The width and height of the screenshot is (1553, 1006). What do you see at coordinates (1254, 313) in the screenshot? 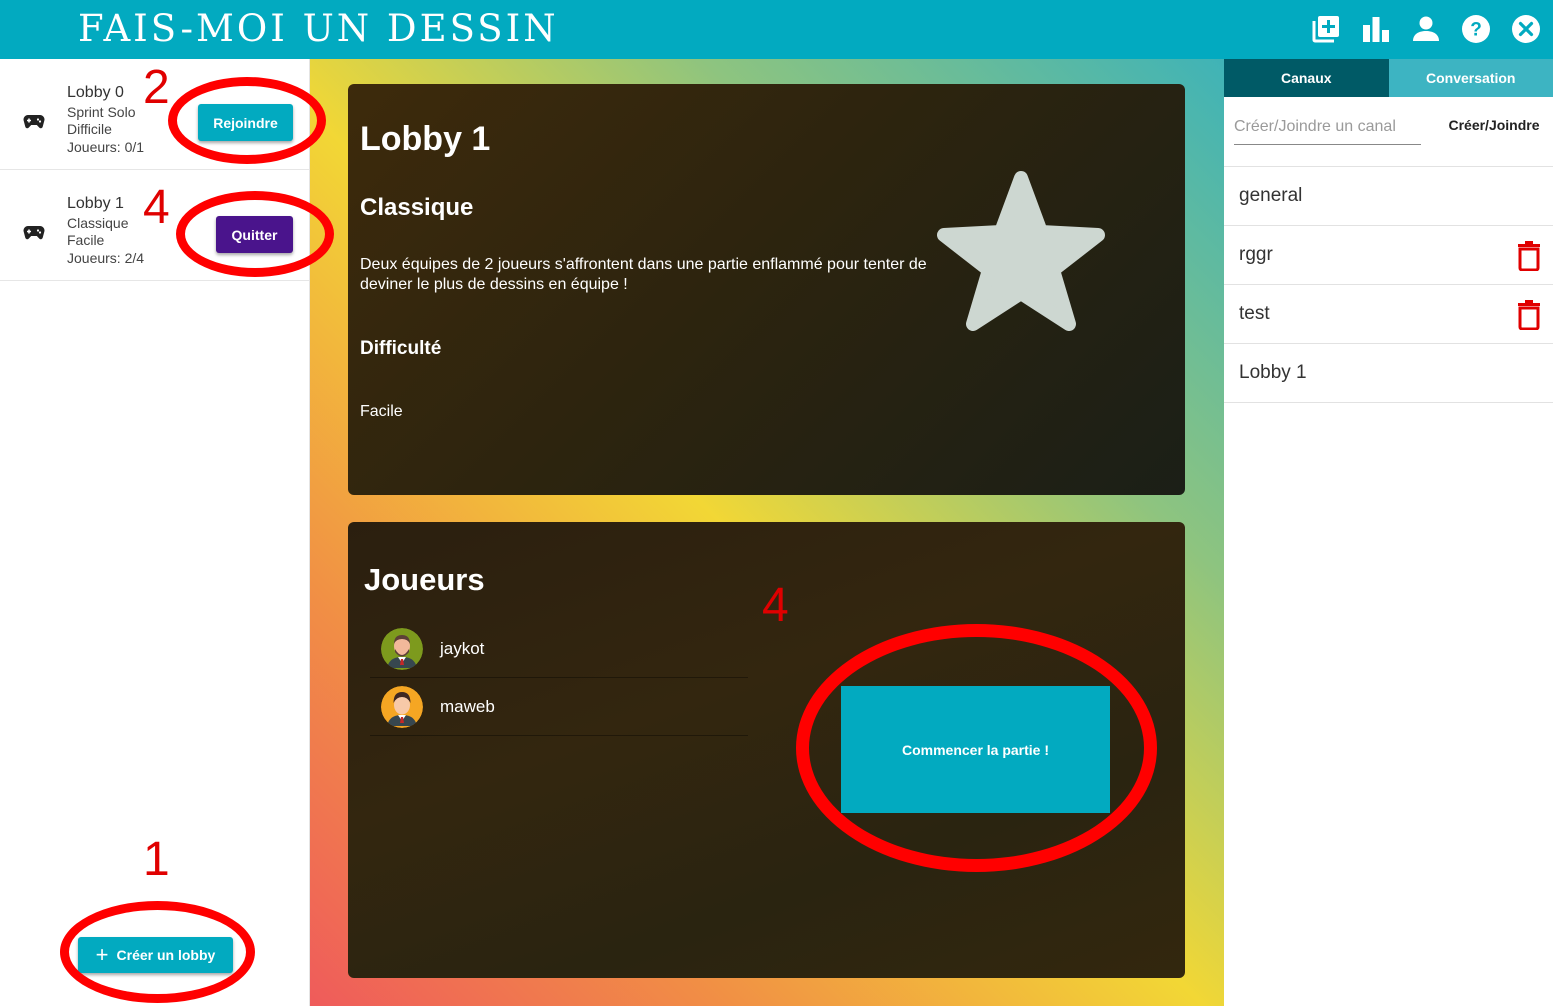
I see `channel-name: test` at bounding box center [1254, 313].